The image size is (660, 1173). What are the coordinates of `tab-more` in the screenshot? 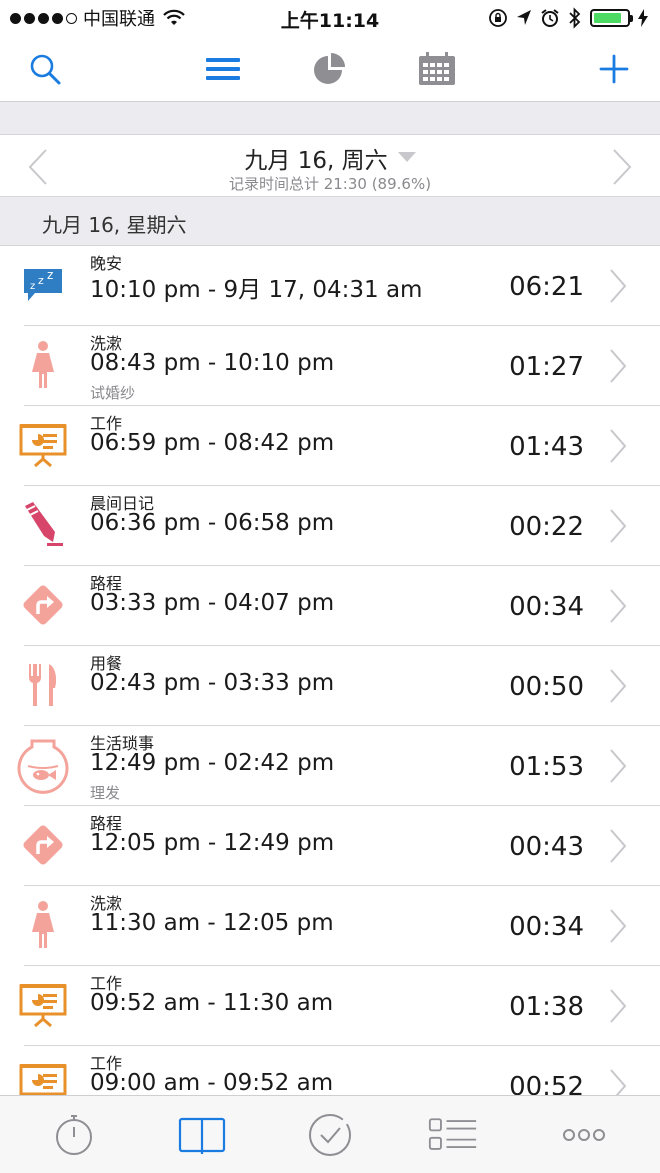 It's located at (584, 1135).